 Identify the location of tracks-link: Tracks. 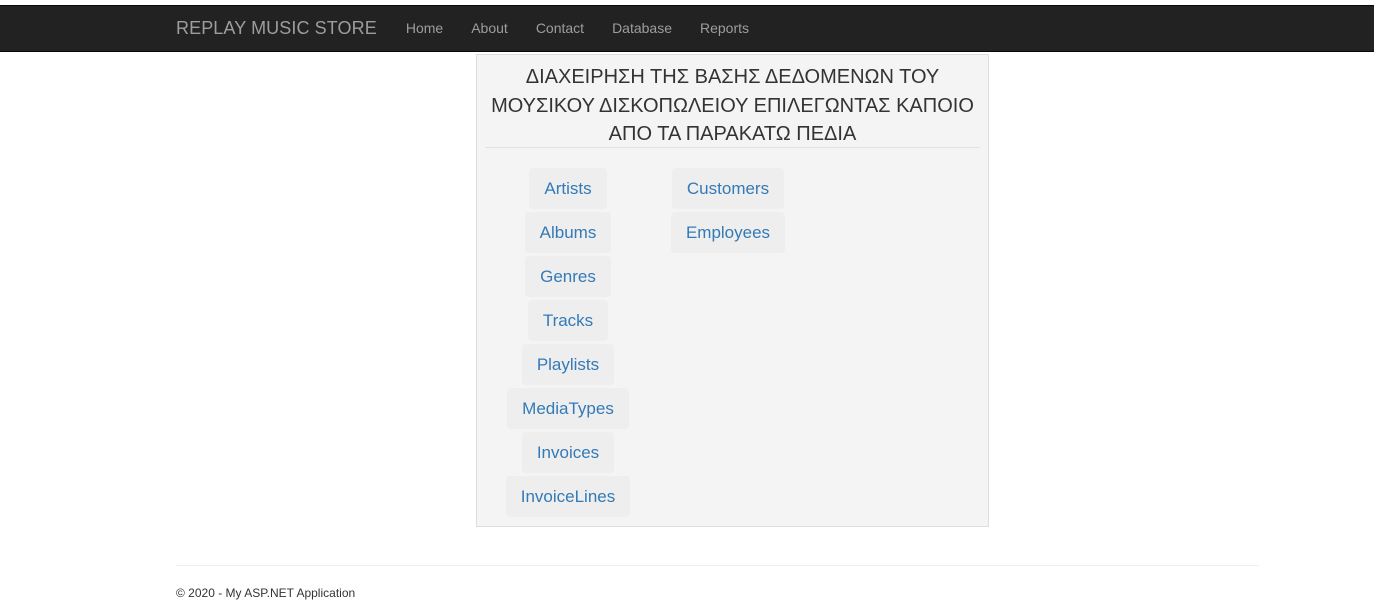
(568, 320).